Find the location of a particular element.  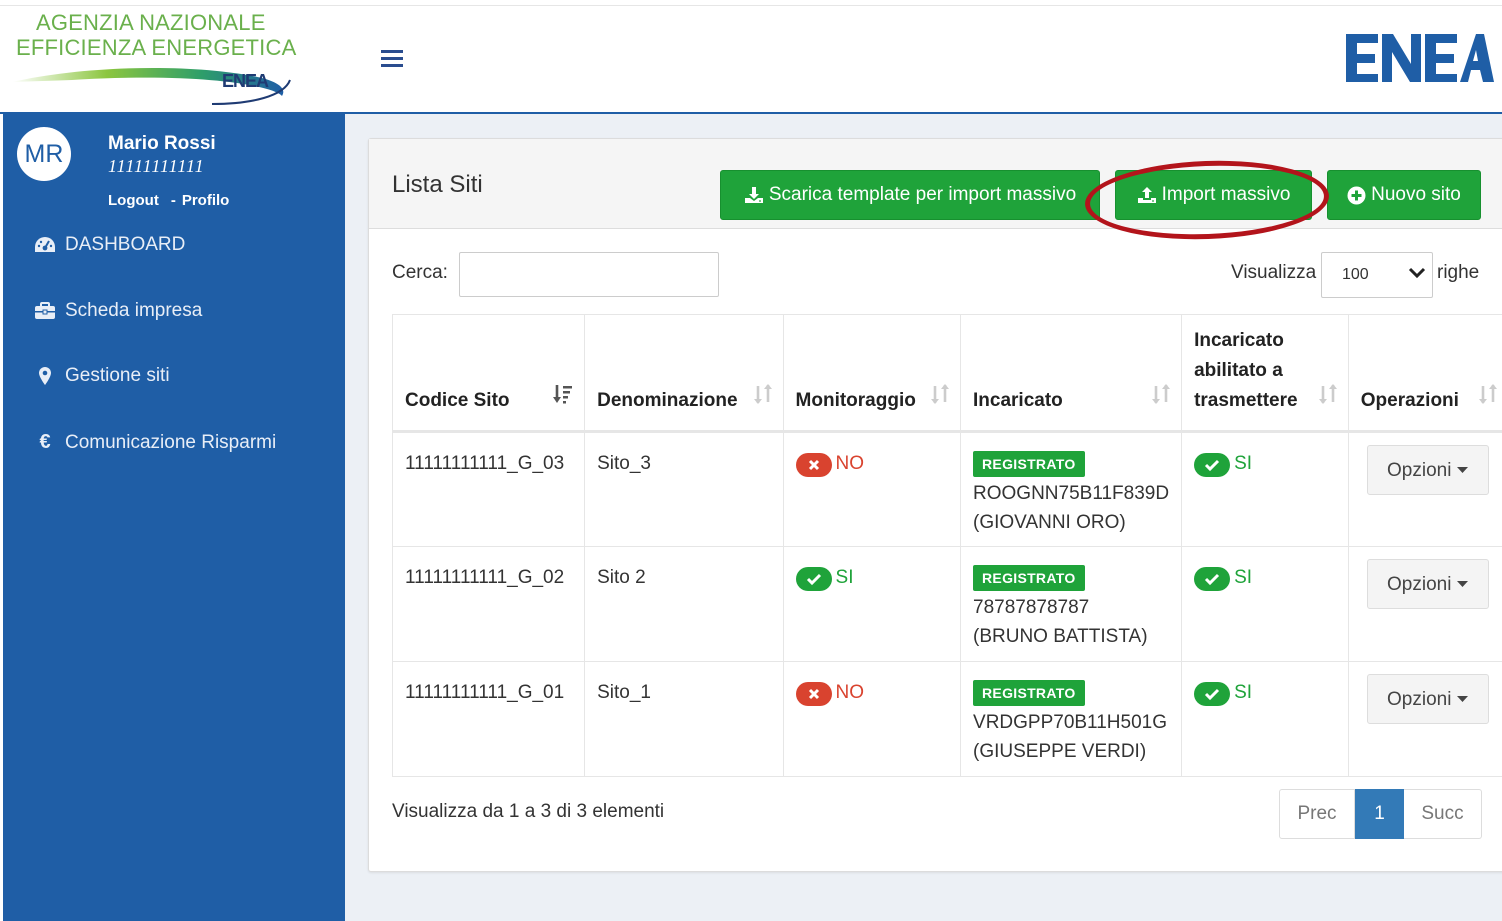

table-info-text: Visualizza da 1 a 3 di 3 elementi is located at coordinates (528, 811).